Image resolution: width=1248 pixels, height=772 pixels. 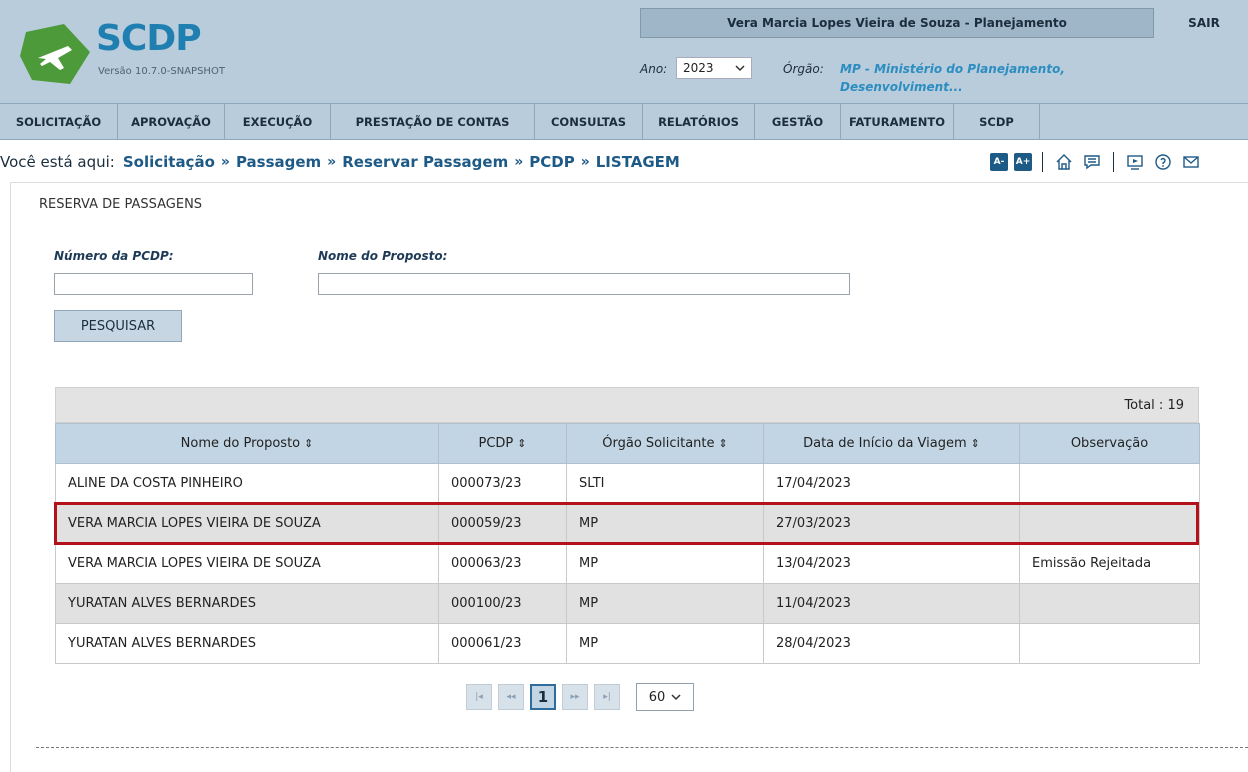 What do you see at coordinates (1135, 162) in the screenshot?
I see `video-icon` at bounding box center [1135, 162].